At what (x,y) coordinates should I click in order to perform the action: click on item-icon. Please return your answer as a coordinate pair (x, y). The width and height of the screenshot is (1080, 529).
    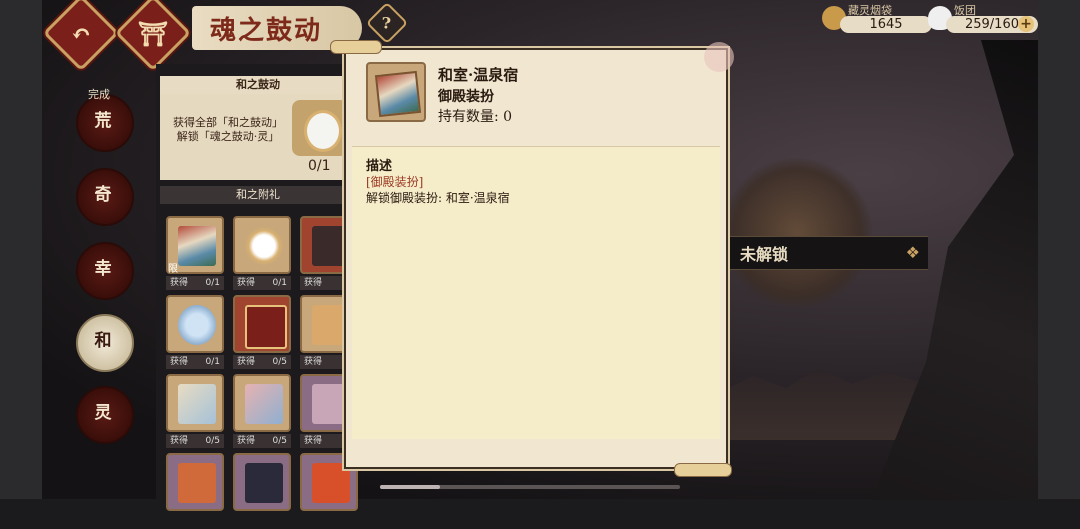
    Looking at the image, I should click on (396, 92).